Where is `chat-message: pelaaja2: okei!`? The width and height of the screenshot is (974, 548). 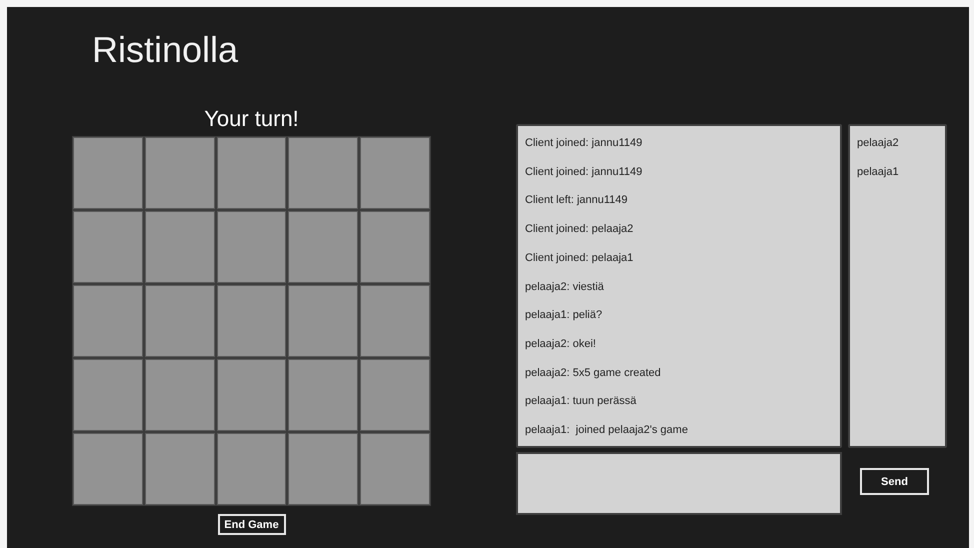 chat-message: pelaaja2: okei! is located at coordinates (561, 344).